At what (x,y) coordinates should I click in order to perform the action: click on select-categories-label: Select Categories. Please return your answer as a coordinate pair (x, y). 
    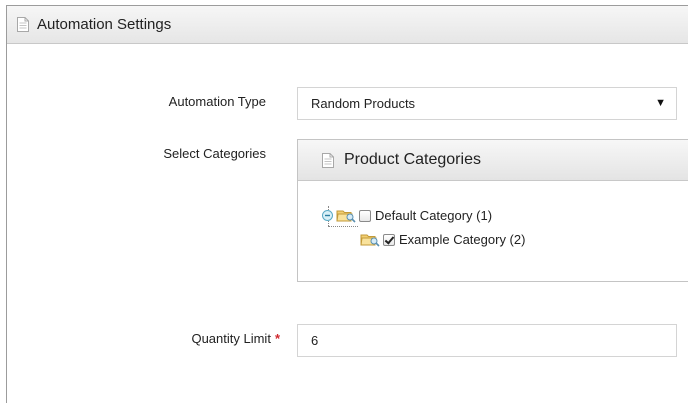
    Looking at the image, I should click on (193, 153).